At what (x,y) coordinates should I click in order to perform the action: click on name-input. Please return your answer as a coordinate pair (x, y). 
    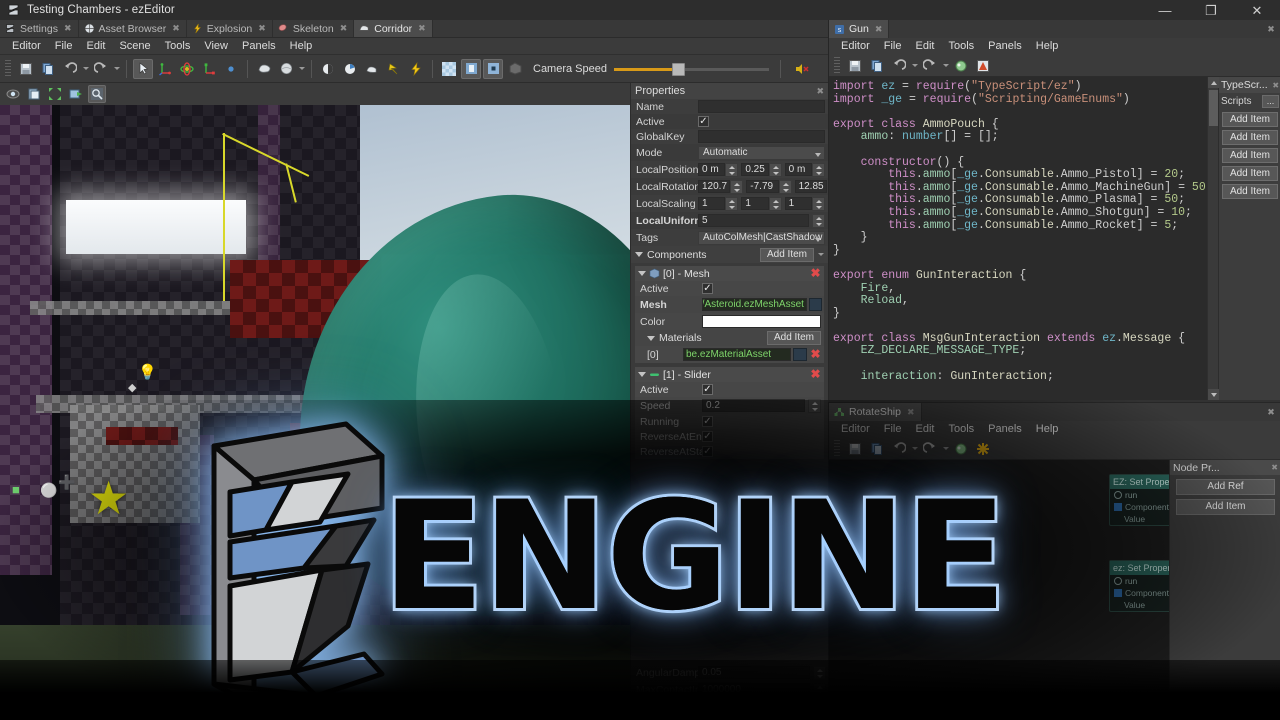
    Looking at the image, I should click on (761, 106).